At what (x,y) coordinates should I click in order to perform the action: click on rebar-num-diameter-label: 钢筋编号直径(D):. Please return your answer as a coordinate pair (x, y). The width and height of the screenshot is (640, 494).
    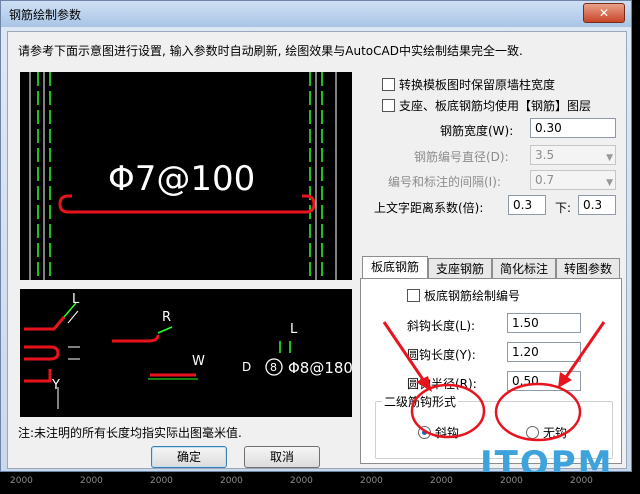
    Looking at the image, I should click on (461, 157).